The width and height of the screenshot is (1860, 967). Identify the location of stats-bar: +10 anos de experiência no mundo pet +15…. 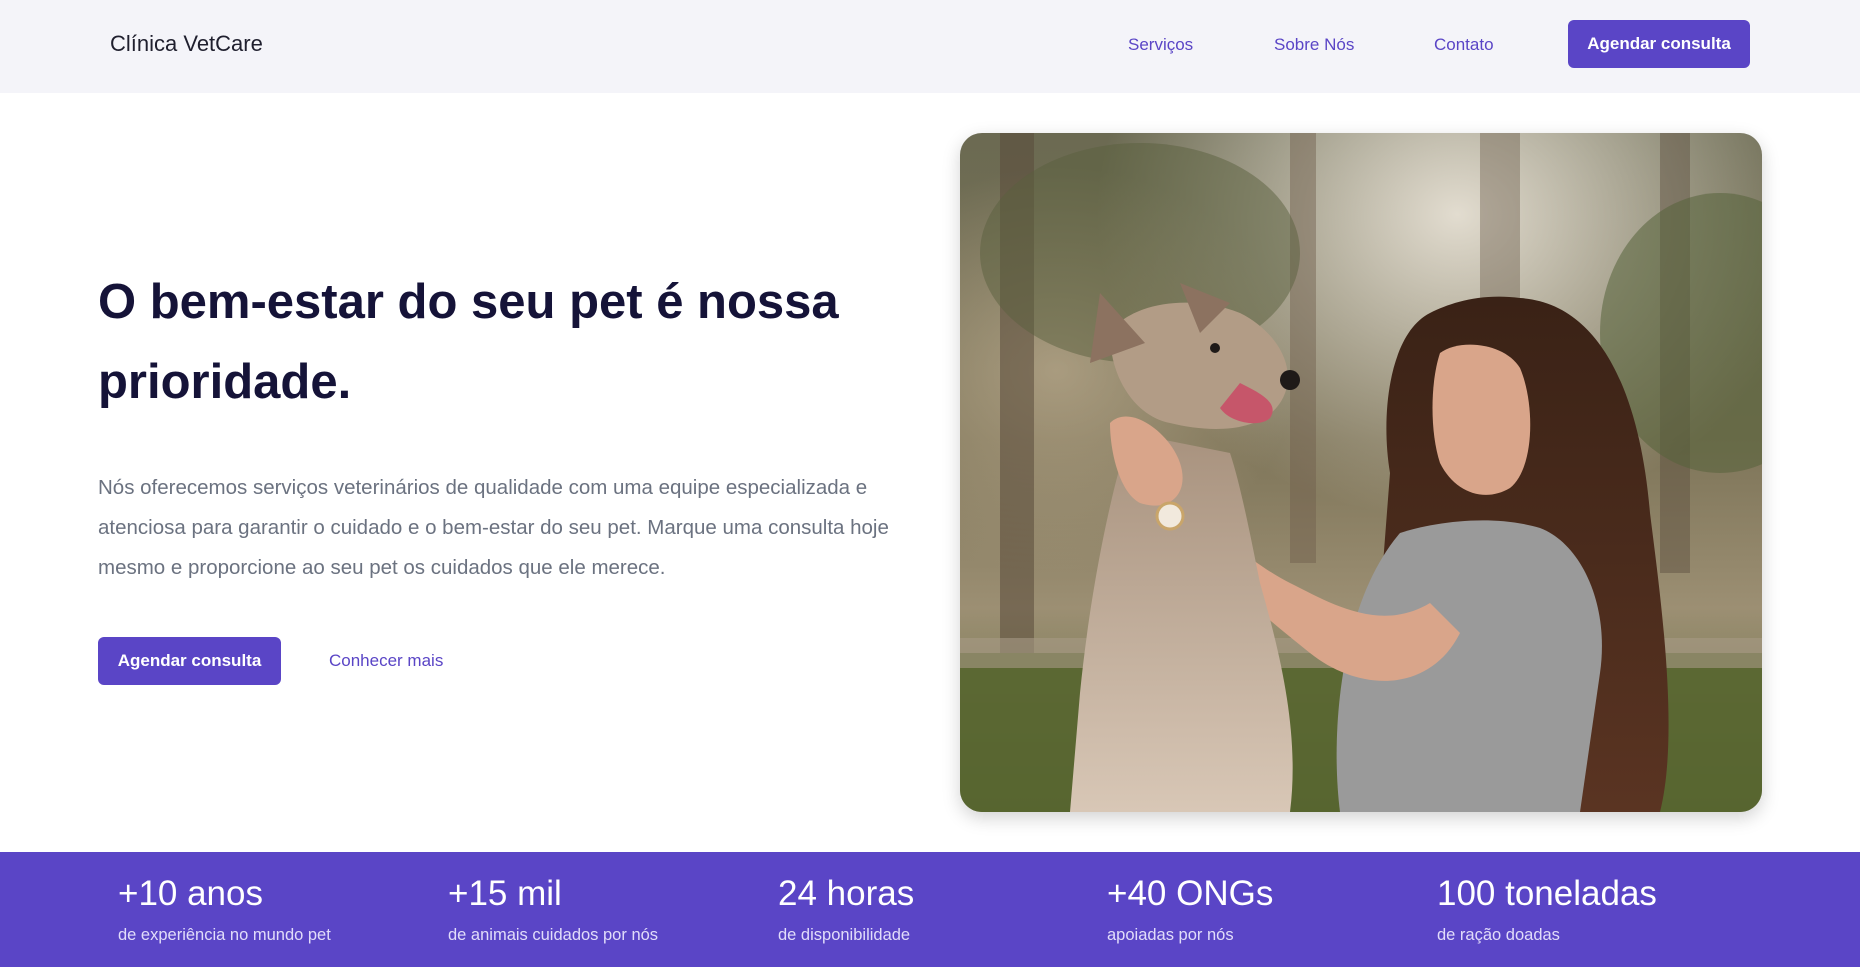
(930, 909).